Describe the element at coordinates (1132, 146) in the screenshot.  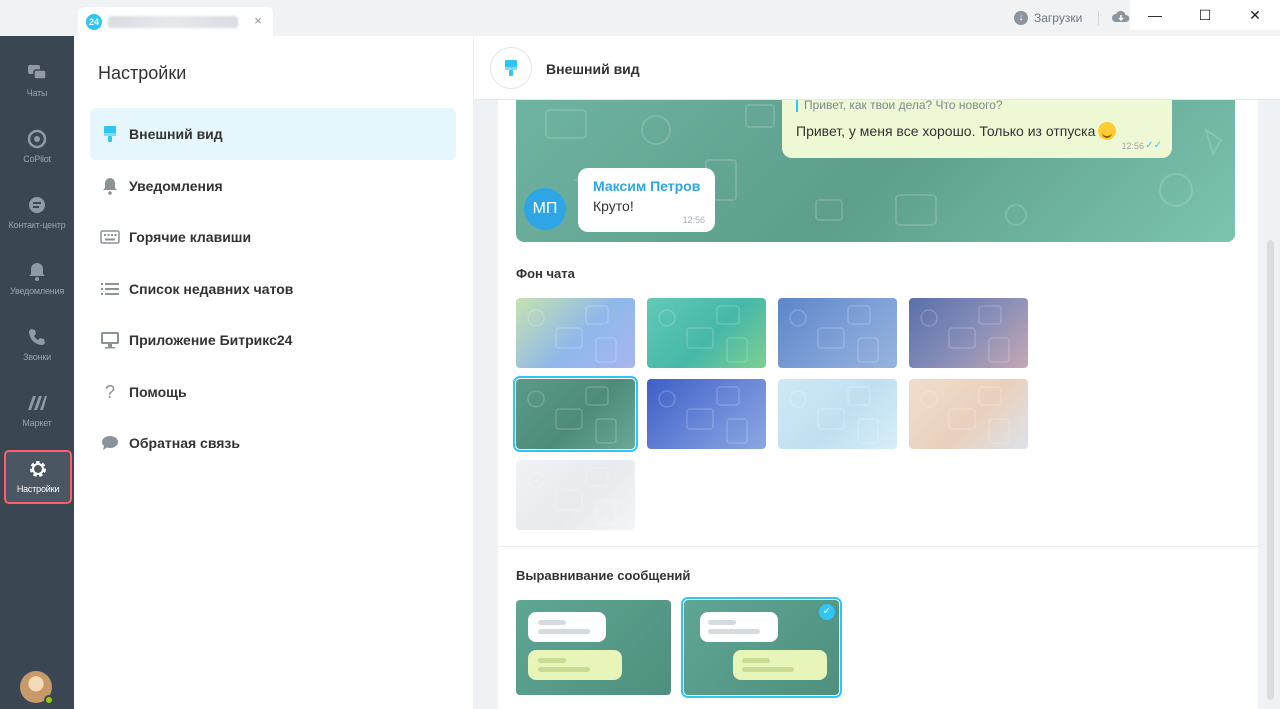
I see `outgoing-time: 12:56` at that location.